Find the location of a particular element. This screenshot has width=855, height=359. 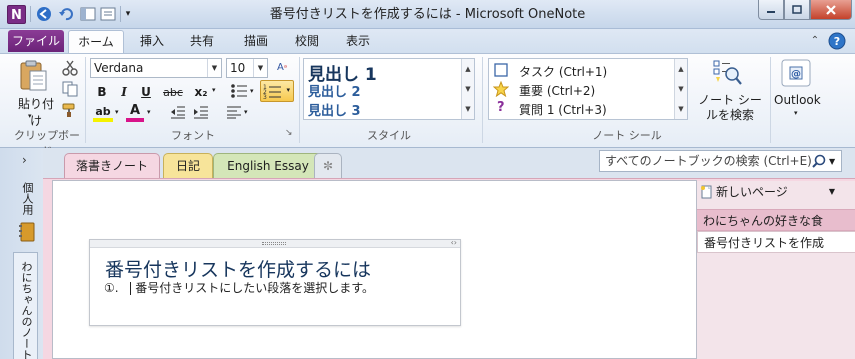

text-cursor is located at coordinates (131, 288).